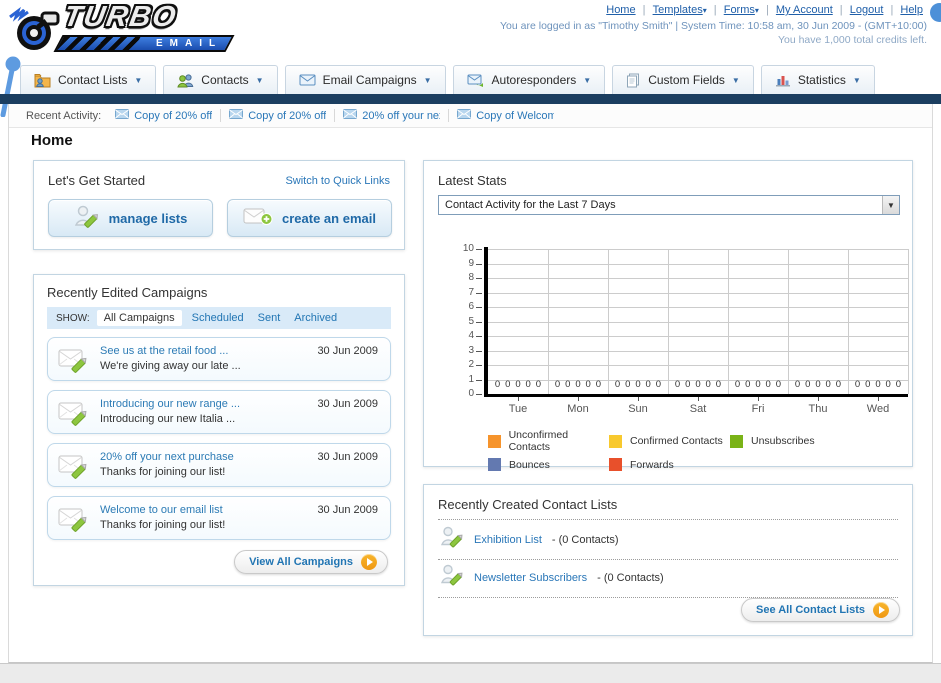 The width and height of the screenshot is (941, 683). Describe the element at coordinates (696, 395) in the screenshot. I see `x-axis` at that location.